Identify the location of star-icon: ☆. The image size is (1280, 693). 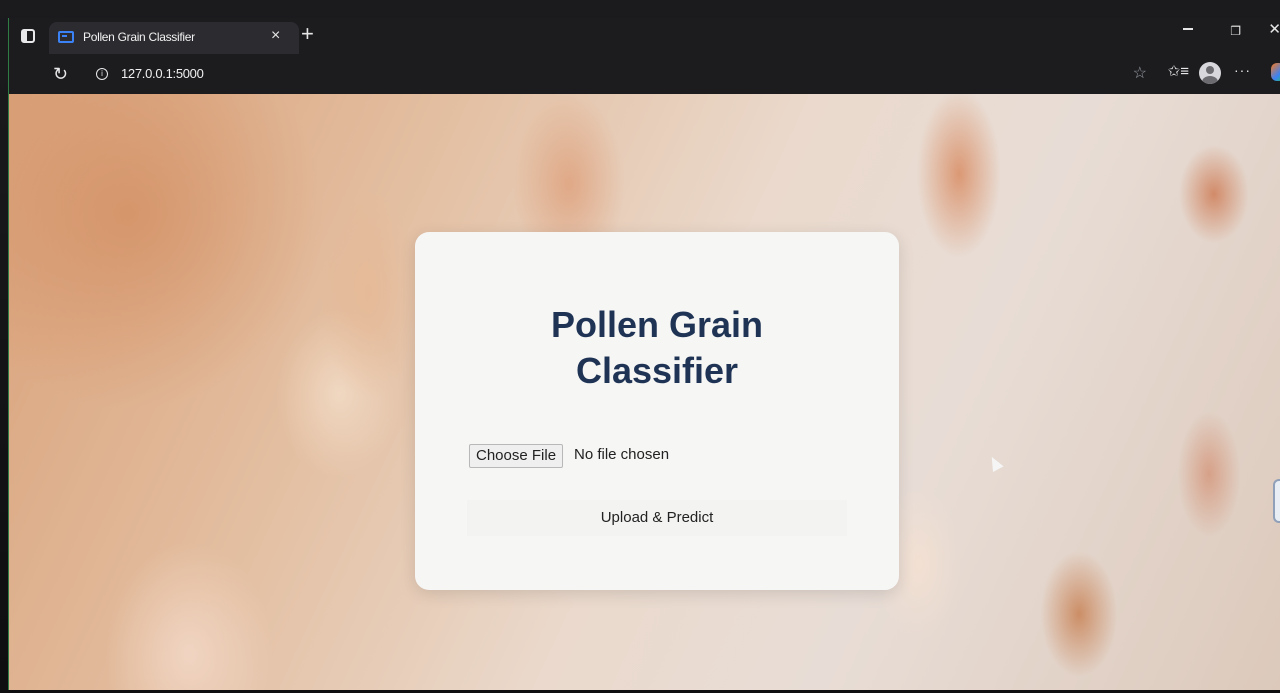
(1140, 73).